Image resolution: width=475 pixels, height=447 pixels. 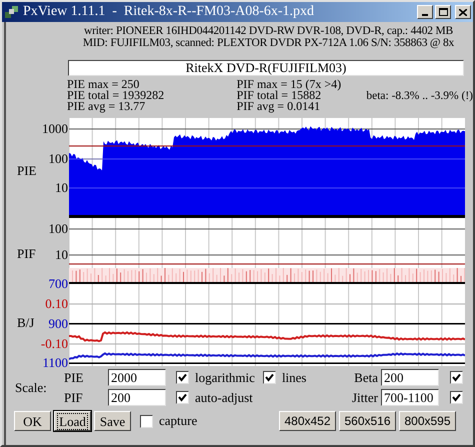 I want to click on close-button, so click(x=463, y=12).